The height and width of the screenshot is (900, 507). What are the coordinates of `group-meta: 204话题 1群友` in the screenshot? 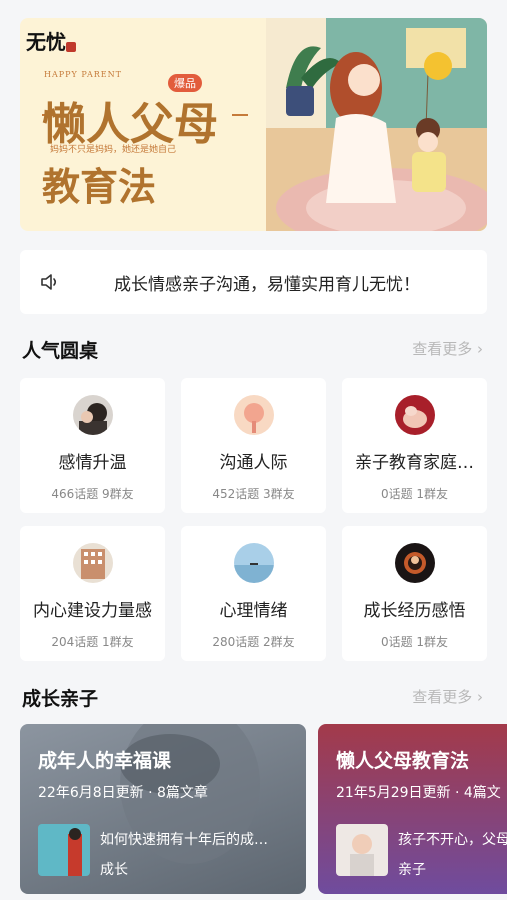 It's located at (92, 642).